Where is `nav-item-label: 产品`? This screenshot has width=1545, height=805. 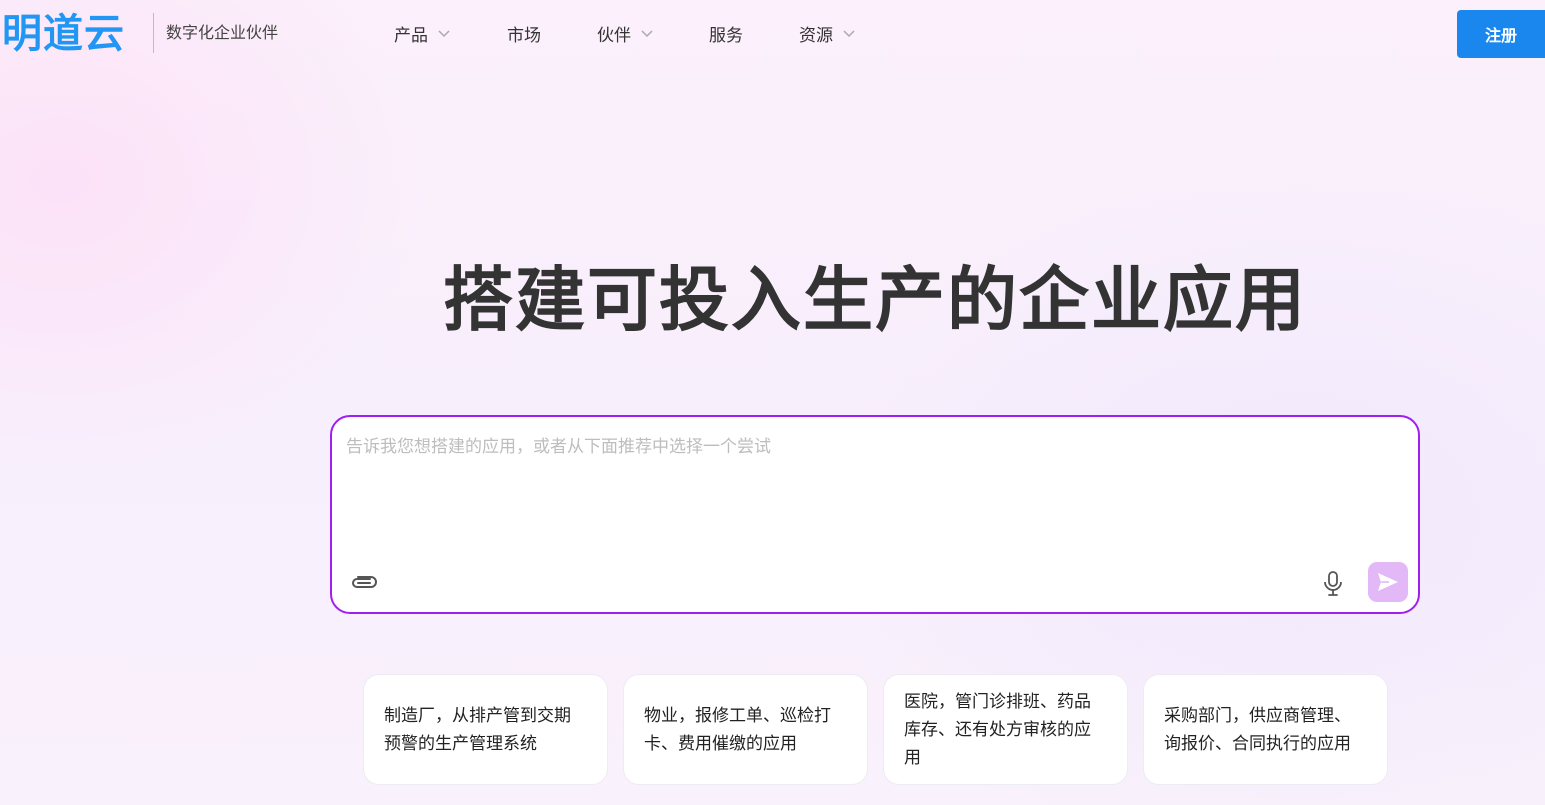 nav-item-label: 产品 is located at coordinates (411, 35).